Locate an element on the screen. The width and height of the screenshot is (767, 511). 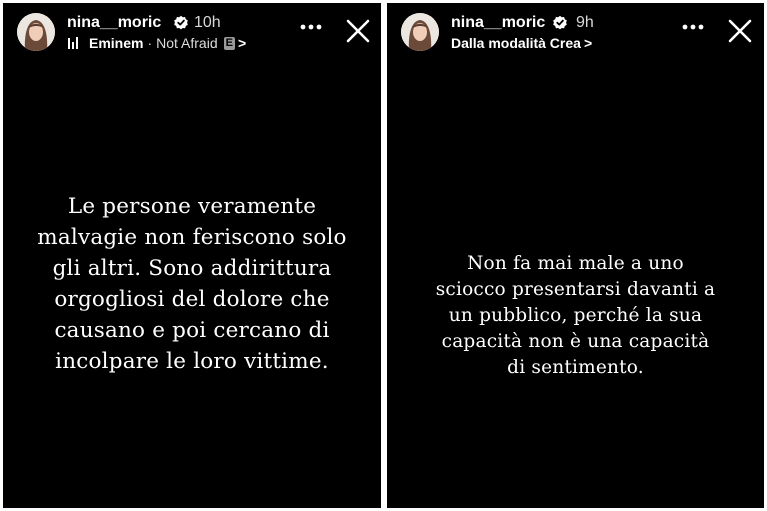
story-time: 9h is located at coordinates (585, 22).